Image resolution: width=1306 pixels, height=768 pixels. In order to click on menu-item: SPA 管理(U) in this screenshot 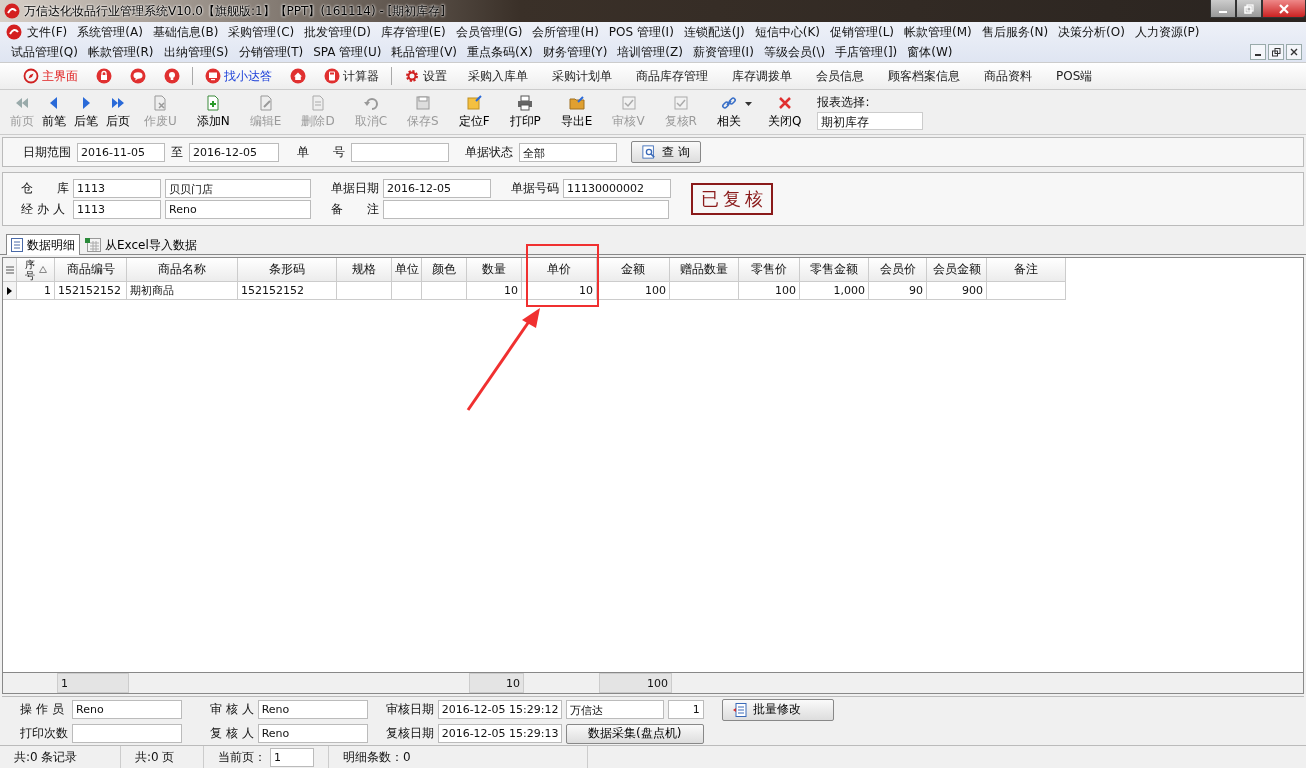, I will do `click(347, 52)`.